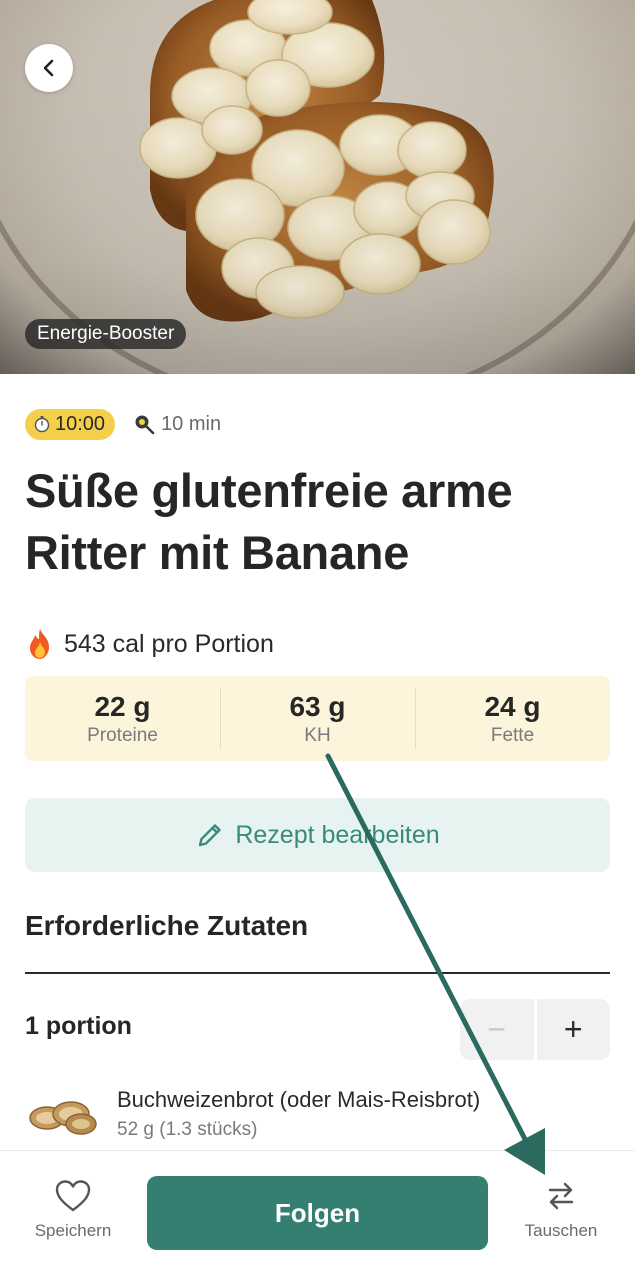  Describe the element at coordinates (42, 424) in the screenshot. I see `stopwatch-icon` at that location.